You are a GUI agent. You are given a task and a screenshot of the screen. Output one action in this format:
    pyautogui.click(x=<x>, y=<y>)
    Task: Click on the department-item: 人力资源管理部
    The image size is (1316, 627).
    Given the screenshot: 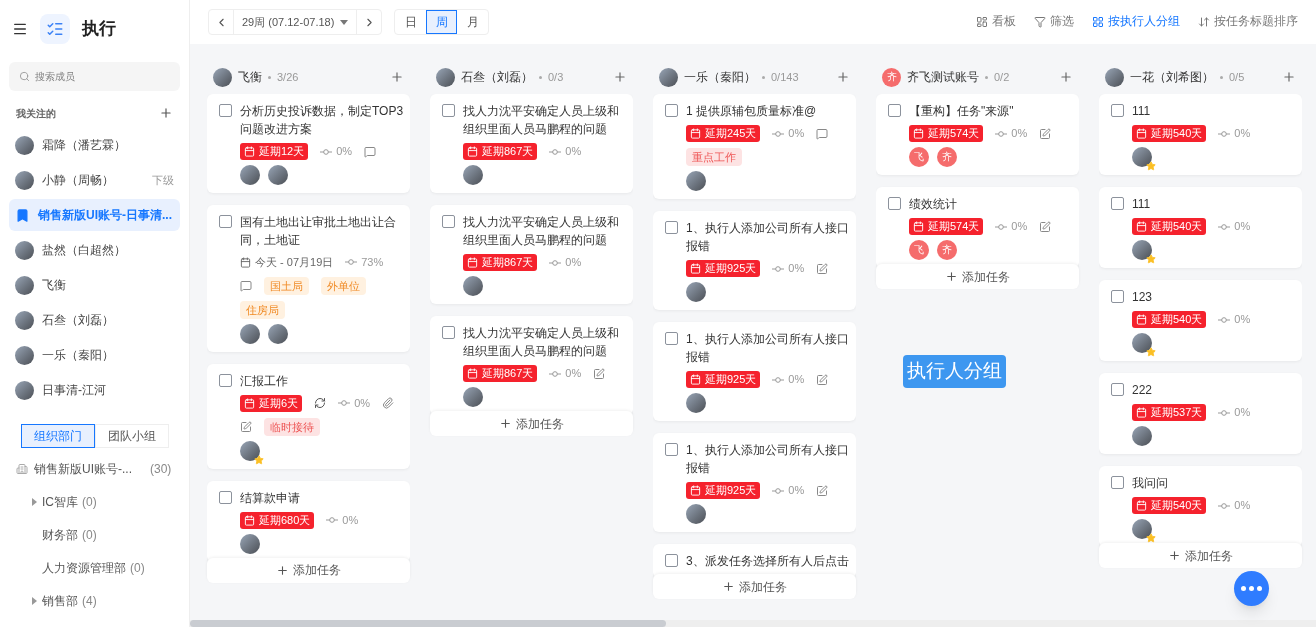 What is the action you would take?
    pyautogui.click(x=84, y=567)
    